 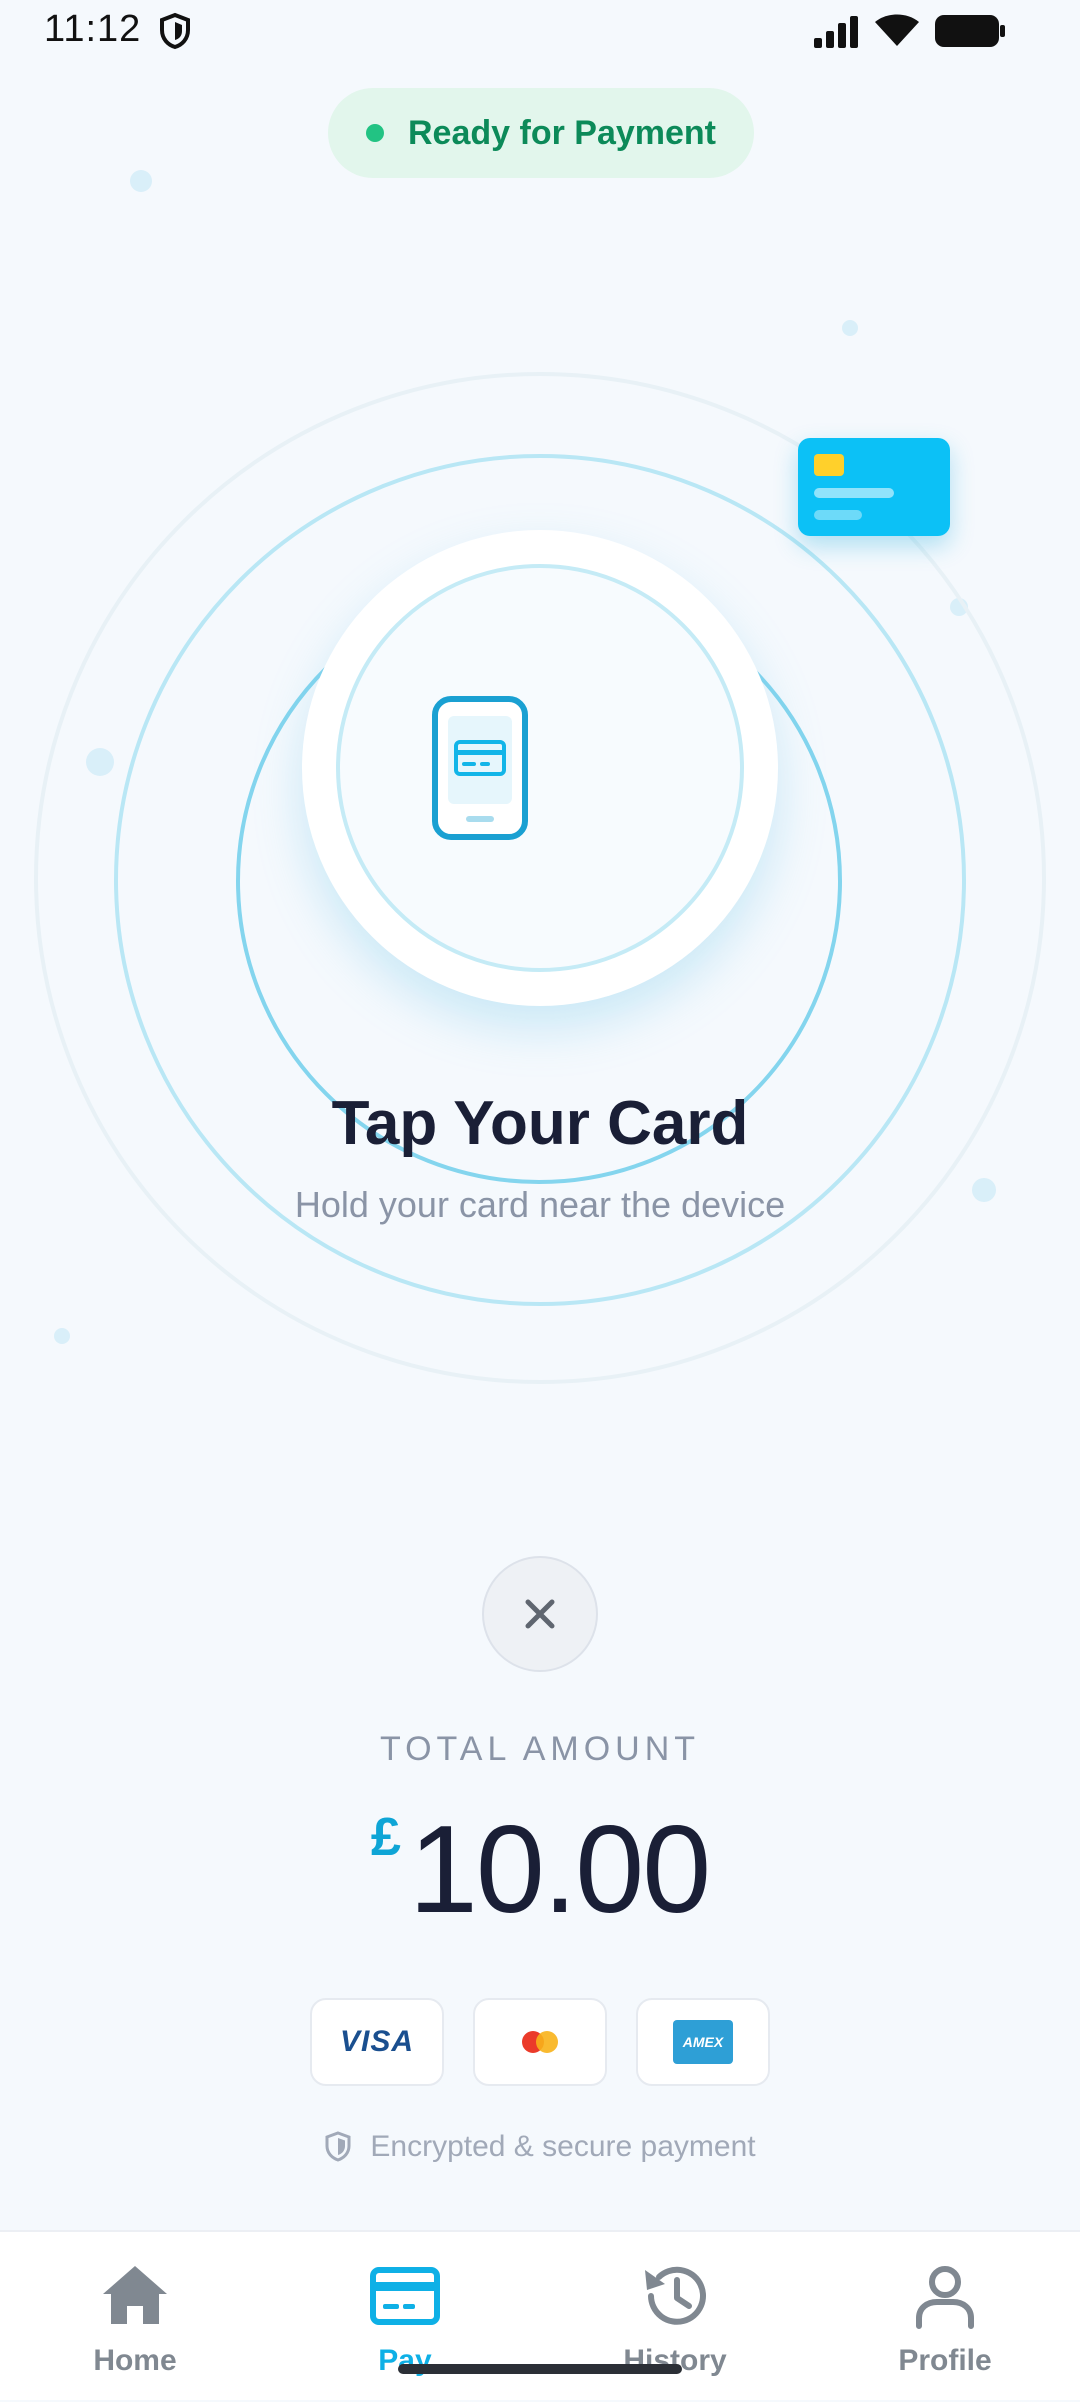 I want to click on card-chip, so click(x=829, y=465).